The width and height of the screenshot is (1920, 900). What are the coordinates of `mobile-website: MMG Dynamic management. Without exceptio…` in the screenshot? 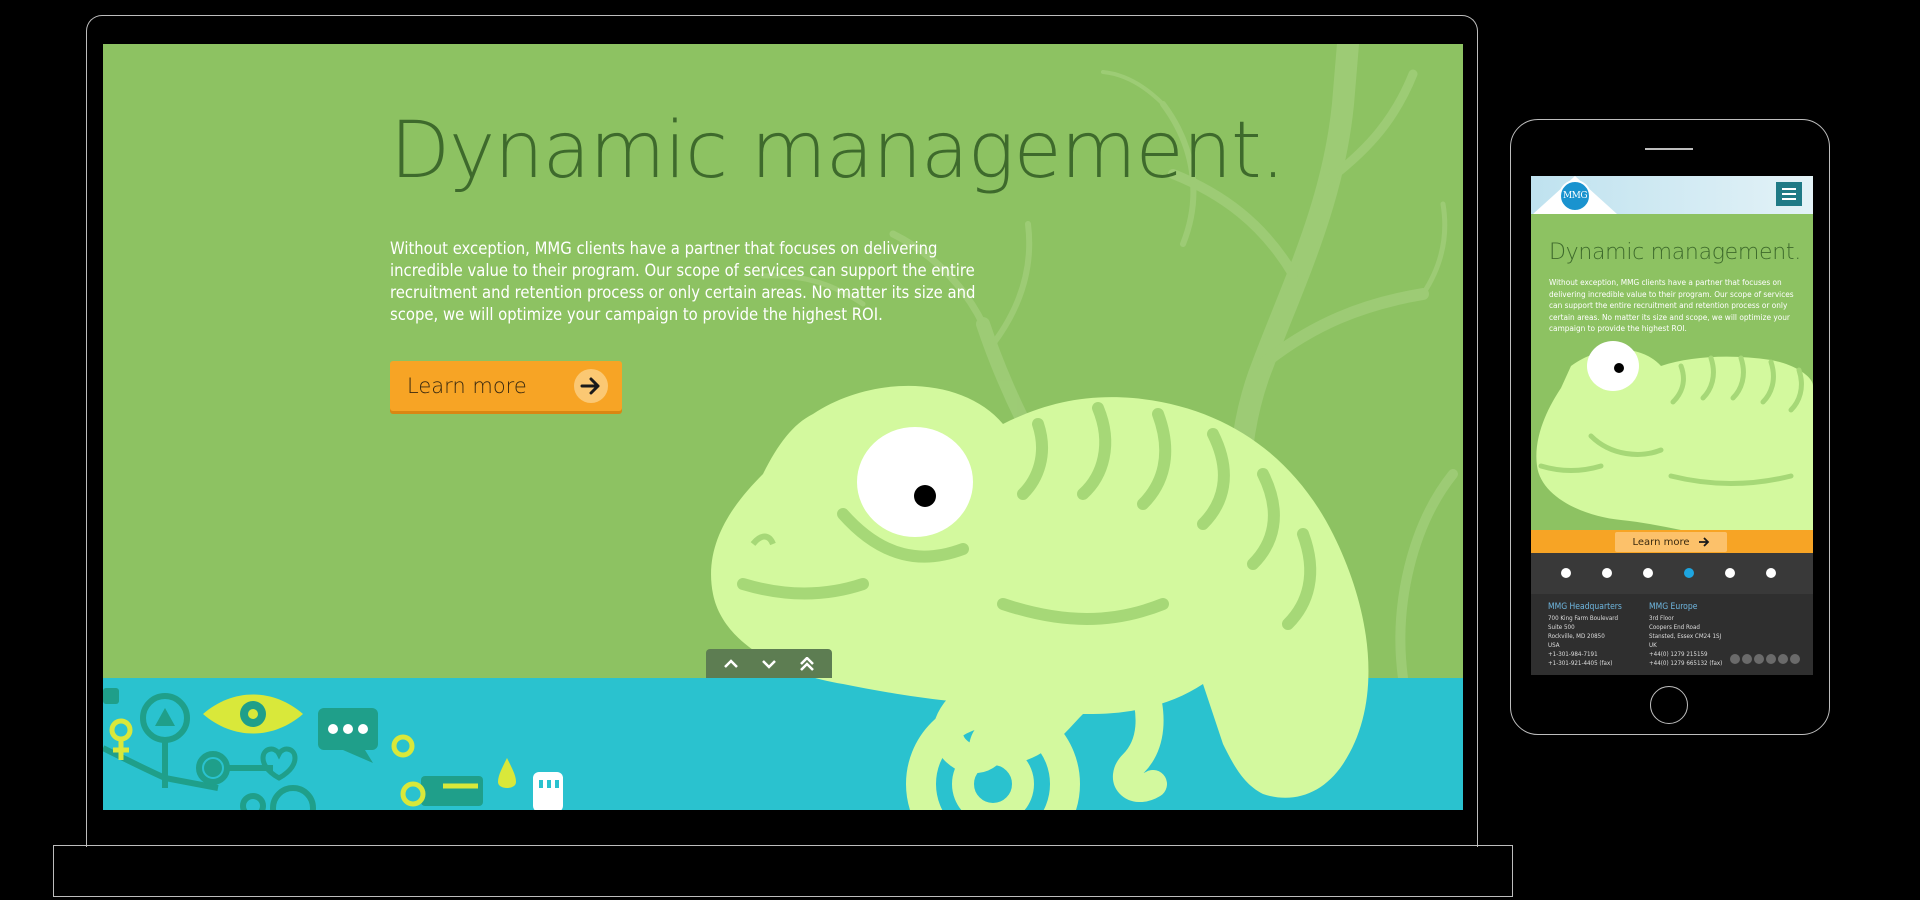 It's located at (1672, 425).